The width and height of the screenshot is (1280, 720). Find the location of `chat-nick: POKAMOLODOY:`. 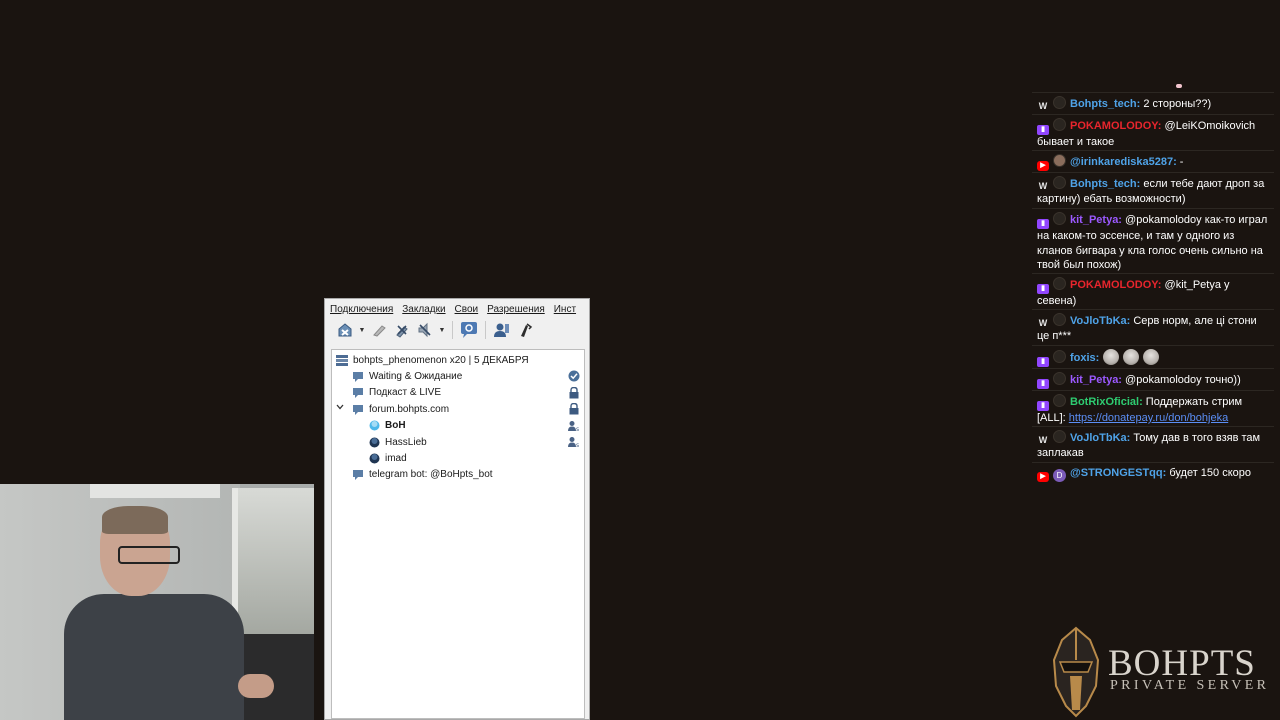

chat-nick: POKAMOLODOY: is located at coordinates (1116, 285).